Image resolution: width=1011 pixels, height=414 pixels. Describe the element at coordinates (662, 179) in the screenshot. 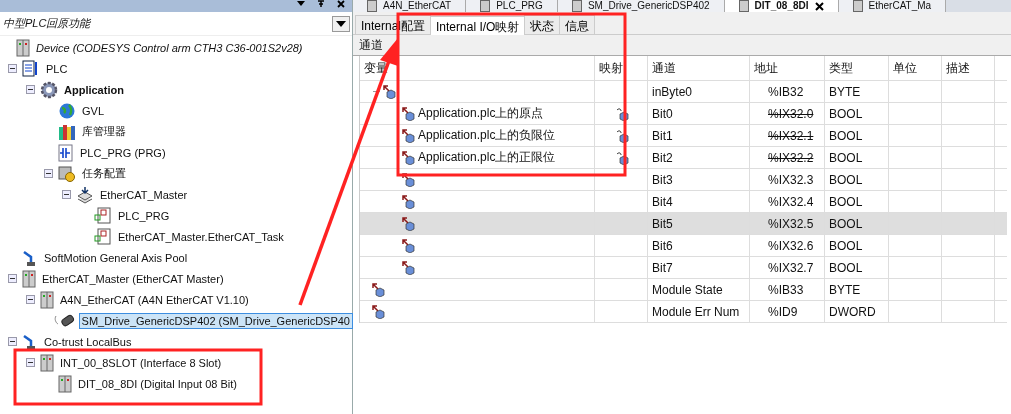

I see `channel-name: Bit3` at that location.